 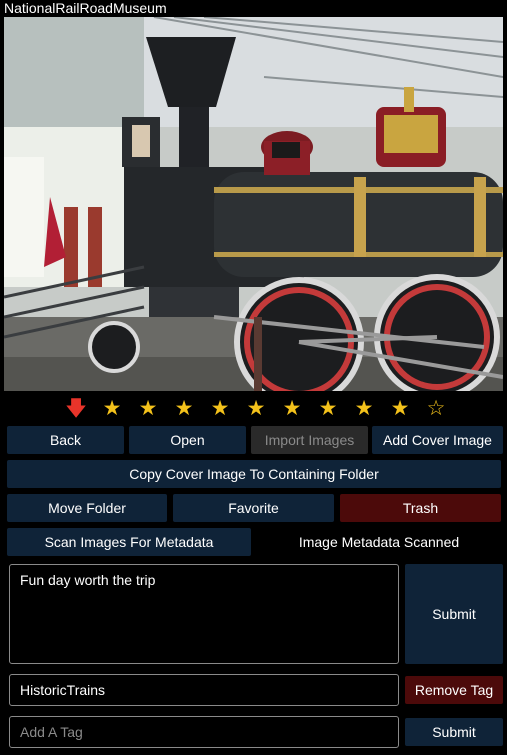 What do you see at coordinates (420, 508) in the screenshot?
I see `trash-button: Trash` at bounding box center [420, 508].